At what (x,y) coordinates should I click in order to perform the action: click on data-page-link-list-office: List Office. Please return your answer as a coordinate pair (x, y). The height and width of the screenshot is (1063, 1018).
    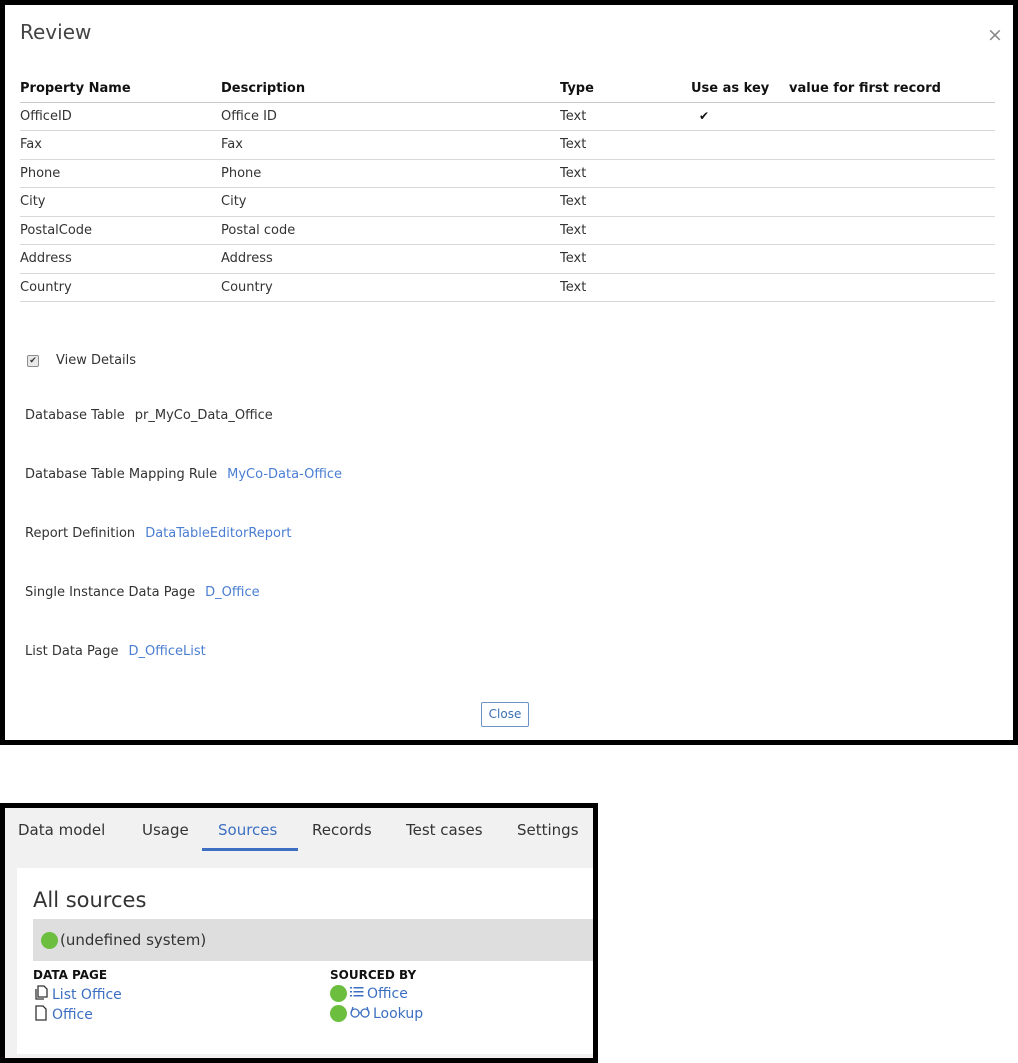
    Looking at the image, I should click on (77, 995).